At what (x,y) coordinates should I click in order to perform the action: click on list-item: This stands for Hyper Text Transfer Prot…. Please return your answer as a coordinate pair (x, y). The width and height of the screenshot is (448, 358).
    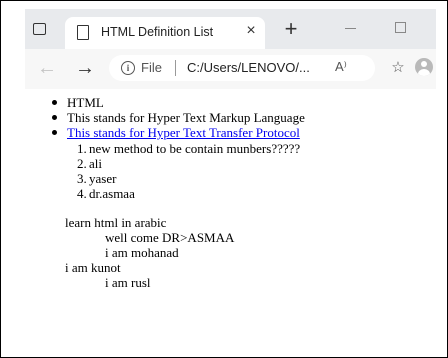
    Looking at the image, I should click on (165, 132).